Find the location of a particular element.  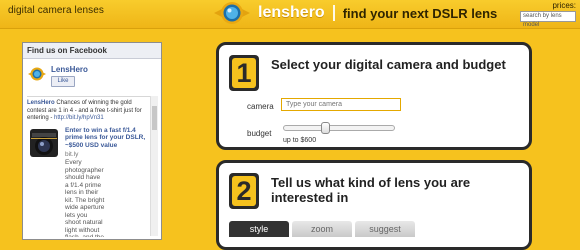

prices-label: prices: is located at coordinates (564, 5).